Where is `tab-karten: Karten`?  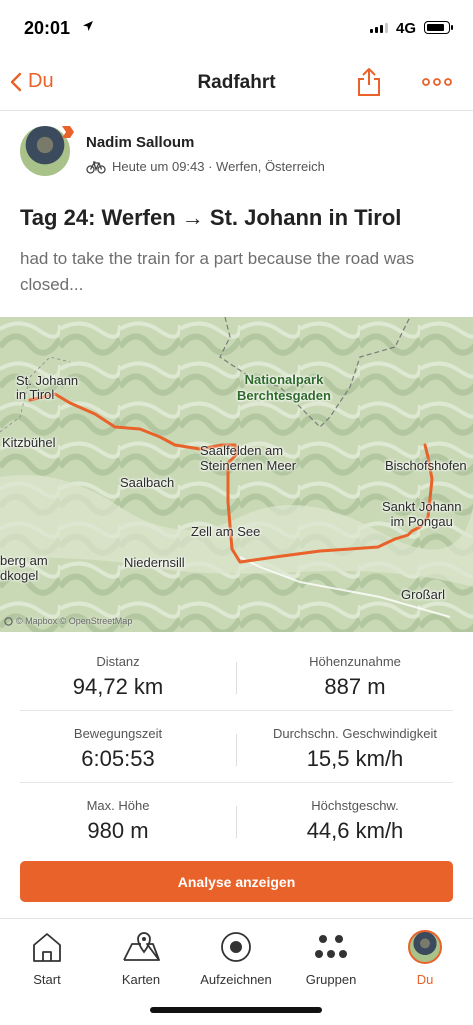
tab-karten: Karten is located at coordinates (141, 957).